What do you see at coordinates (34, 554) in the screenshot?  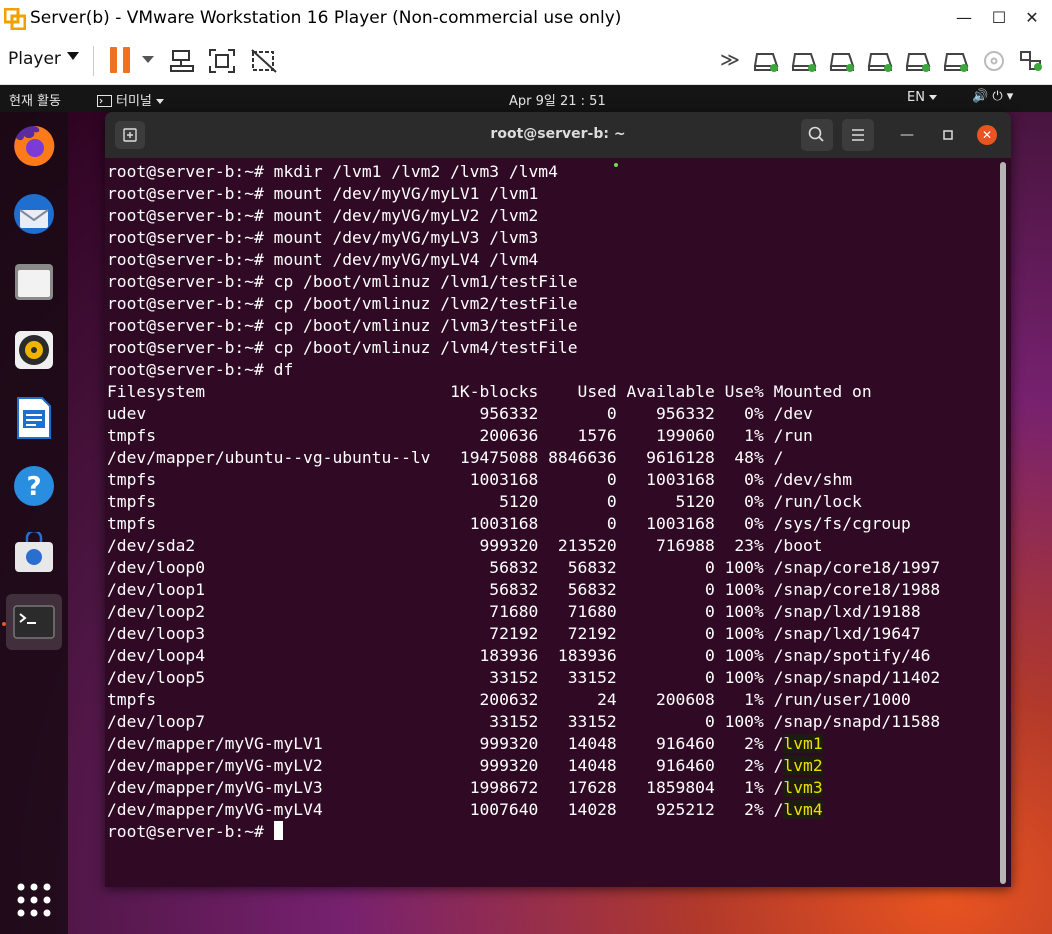 I see `dock-item-software` at bounding box center [34, 554].